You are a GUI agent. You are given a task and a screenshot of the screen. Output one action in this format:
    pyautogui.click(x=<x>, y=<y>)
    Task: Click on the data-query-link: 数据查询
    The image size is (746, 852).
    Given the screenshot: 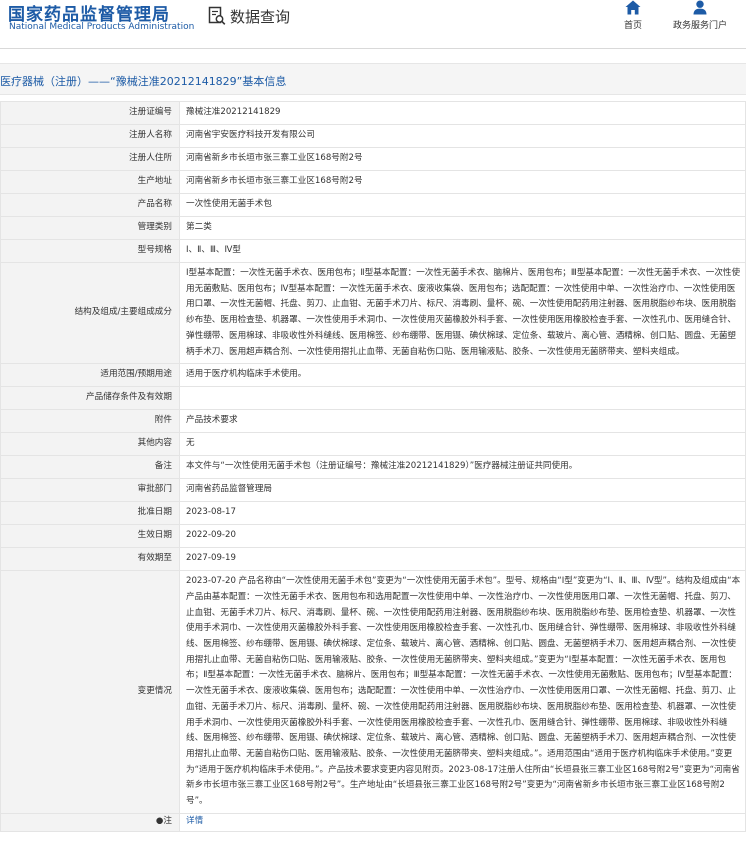 What is the action you would take?
    pyautogui.click(x=249, y=16)
    